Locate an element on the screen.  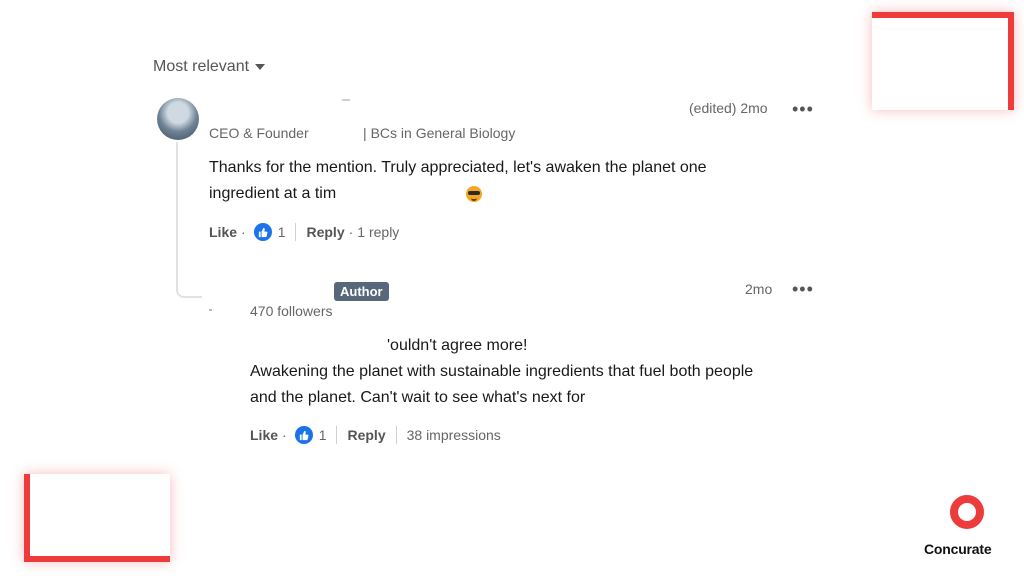
sort-dropdown: Most relevant is located at coordinates (209, 67).